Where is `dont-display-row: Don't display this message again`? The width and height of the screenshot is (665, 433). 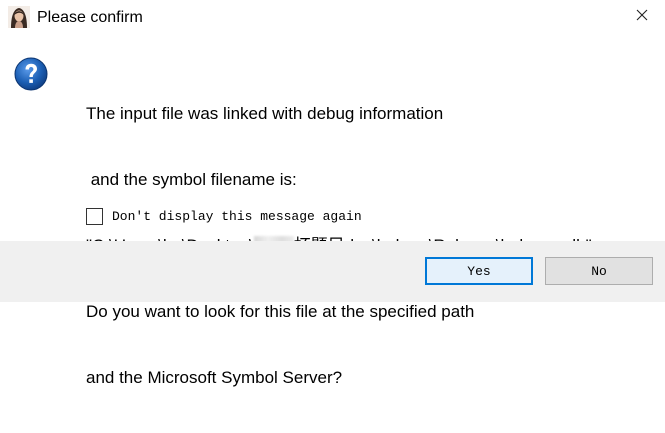
dont-display-row: Don't display this message again is located at coordinates (224, 216).